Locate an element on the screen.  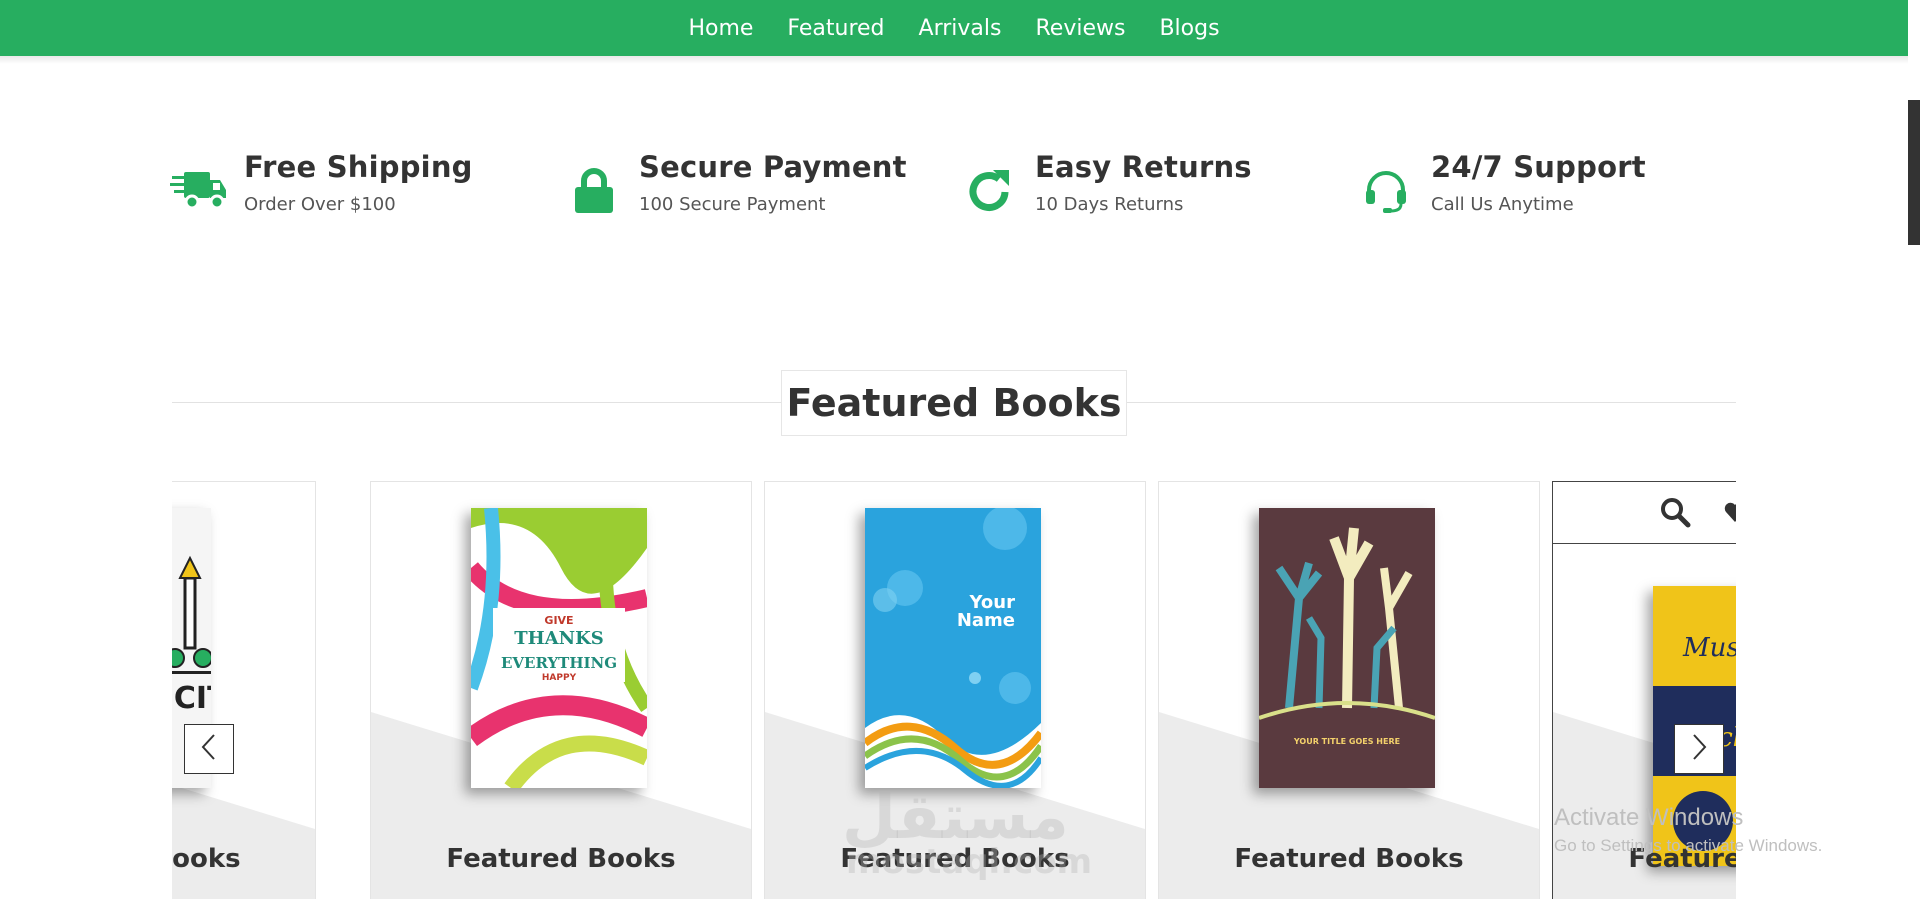
book-cover-image: GIVE THANKS EVERYTHING HAPPY is located at coordinates (559, 648).